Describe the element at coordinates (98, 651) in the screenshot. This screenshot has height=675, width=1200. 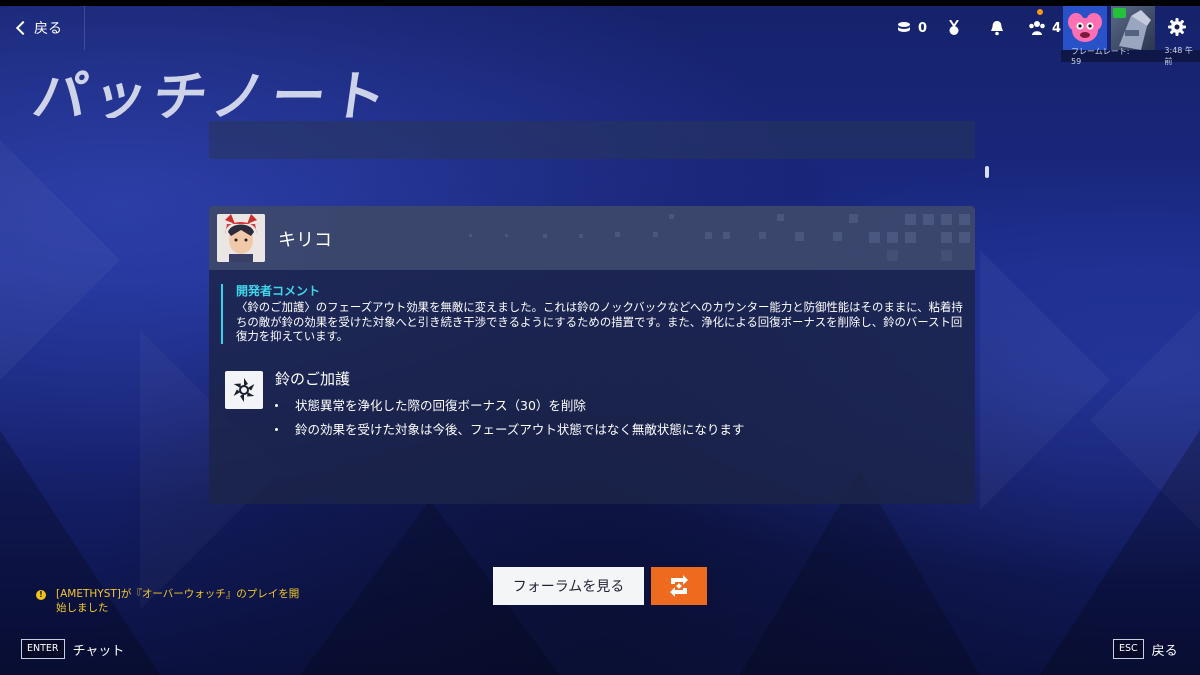
I see `chat-label: チャット` at that location.